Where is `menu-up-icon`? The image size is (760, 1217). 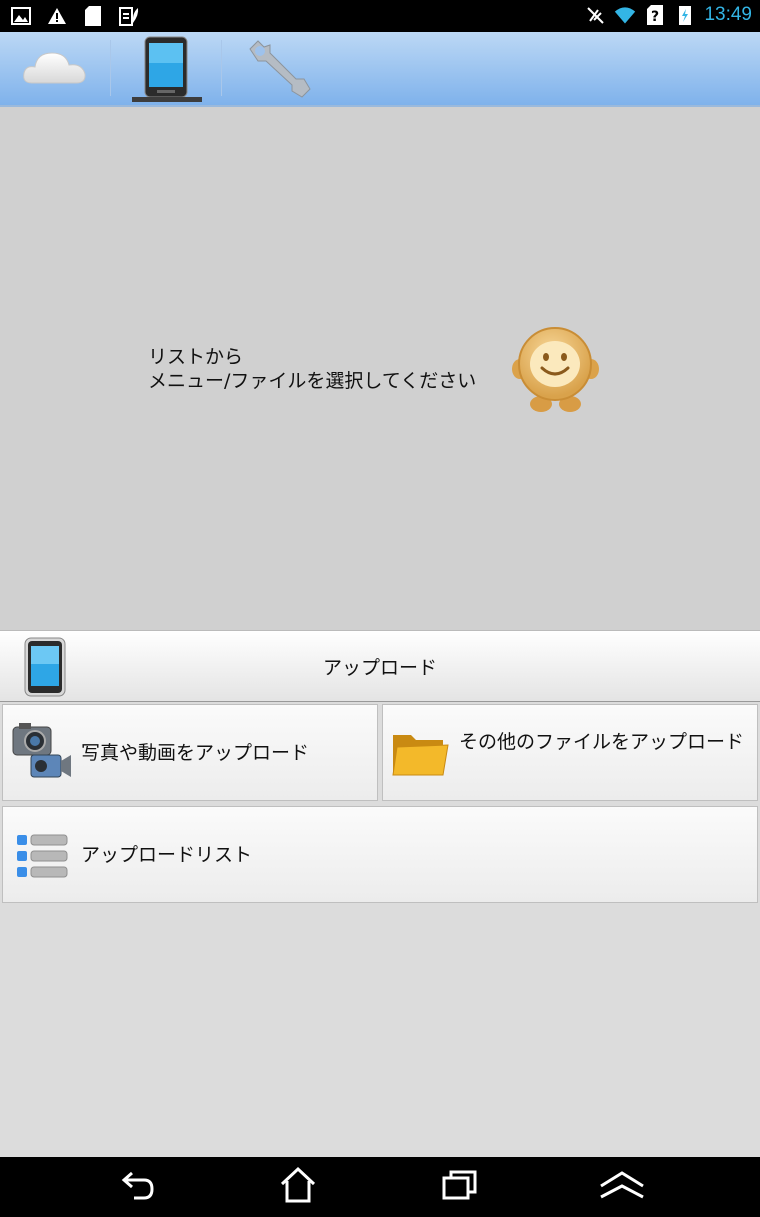 menu-up-icon is located at coordinates (622, 1187).